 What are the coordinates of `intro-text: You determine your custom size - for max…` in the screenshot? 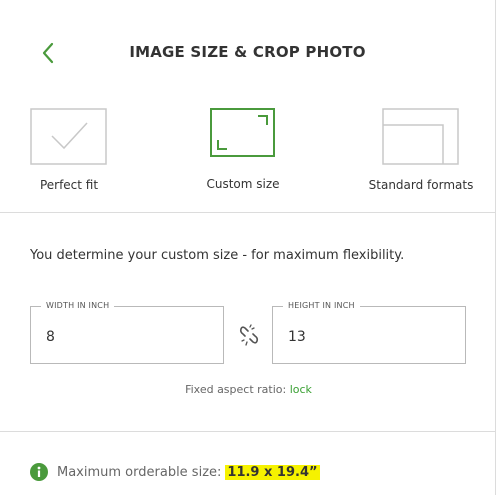 It's located at (217, 255).